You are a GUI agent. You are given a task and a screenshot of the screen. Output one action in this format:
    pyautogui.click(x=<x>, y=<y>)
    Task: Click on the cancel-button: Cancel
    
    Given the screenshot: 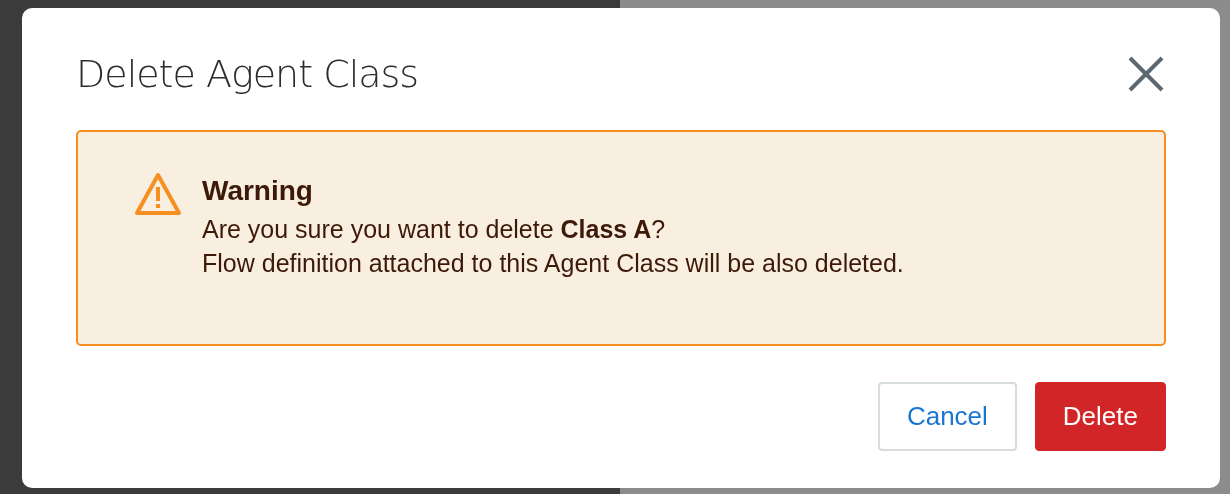 What is the action you would take?
    pyautogui.click(x=947, y=416)
    